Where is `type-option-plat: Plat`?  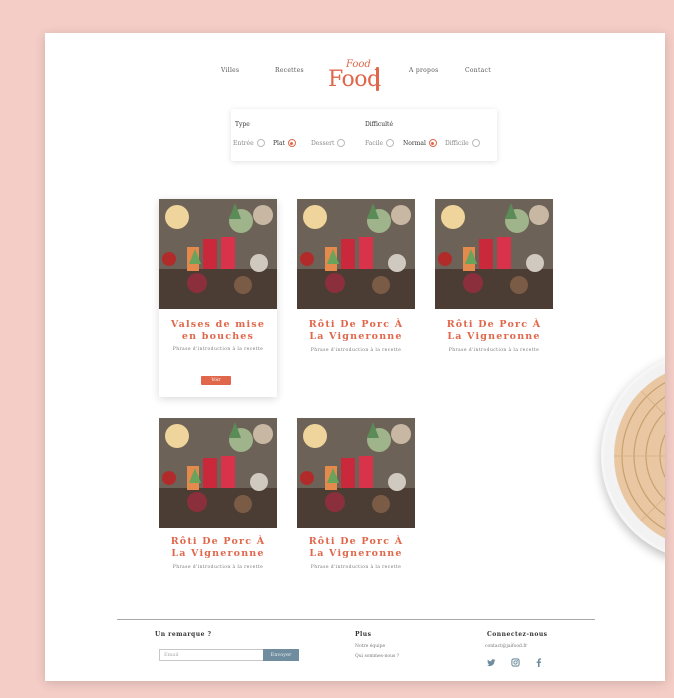
type-option-plat: Plat is located at coordinates (284, 143).